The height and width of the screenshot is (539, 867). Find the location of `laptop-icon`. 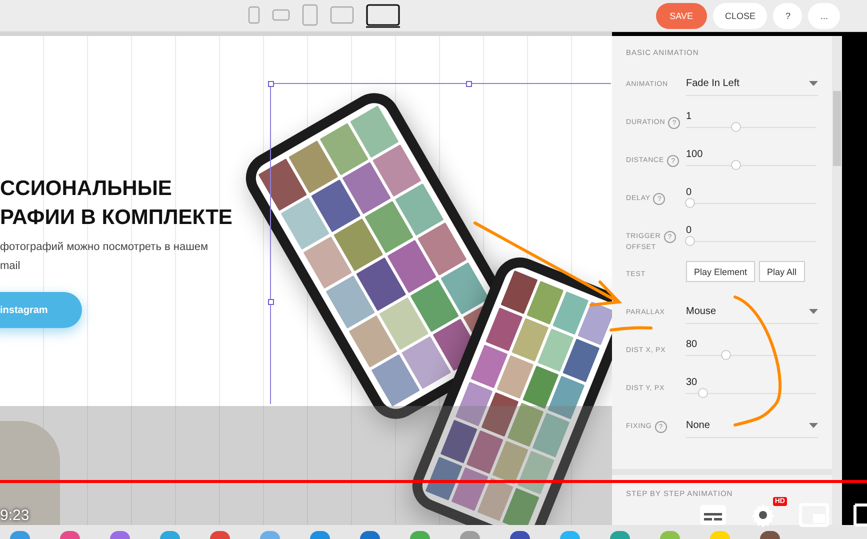

laptop-icon is located at coordinates (383, 16).